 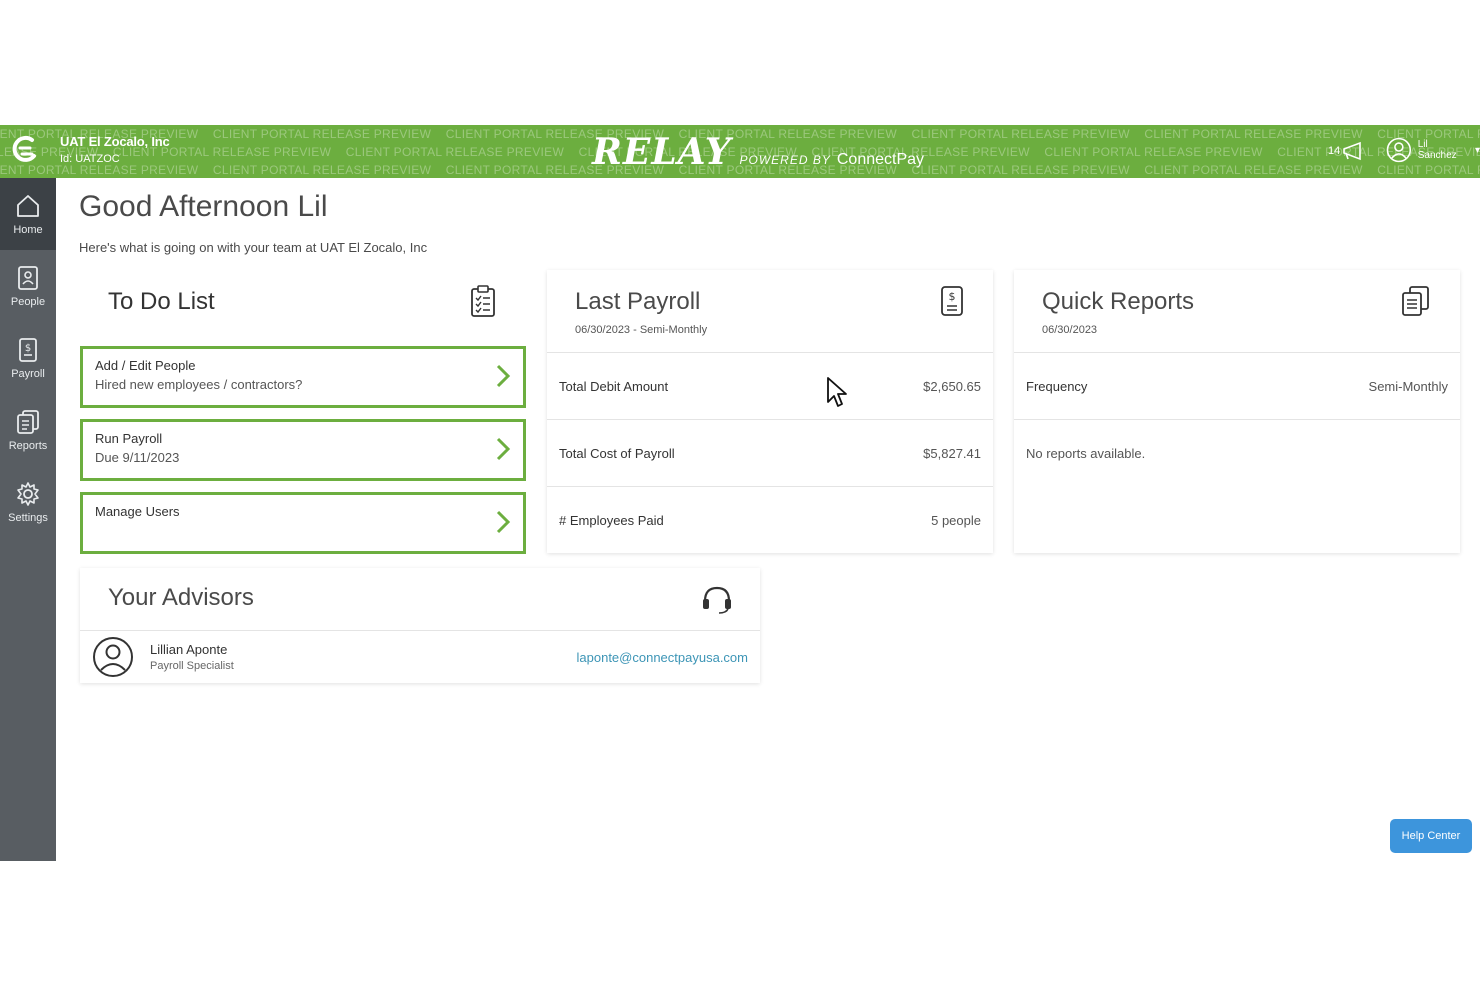 I want to click on company-id: Id: UATZOC, so click(x=90, y=159).